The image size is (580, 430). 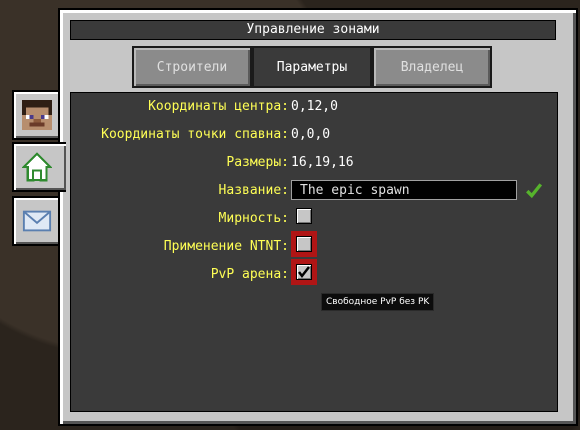 I want to click on pvp-row: PvP арена:, so click(x=314, y=272).